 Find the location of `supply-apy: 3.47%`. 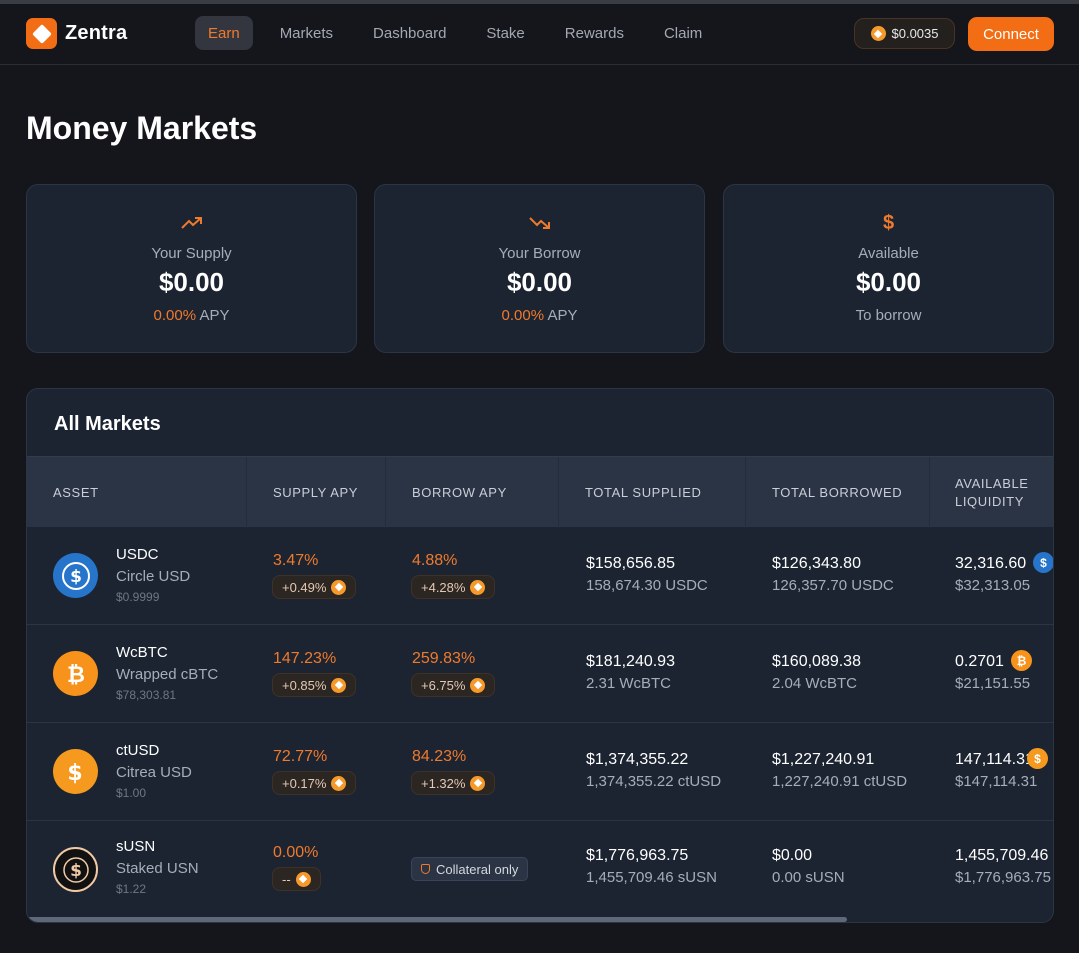

supply-apy: 3.47% is located at coordinates (296, 560).